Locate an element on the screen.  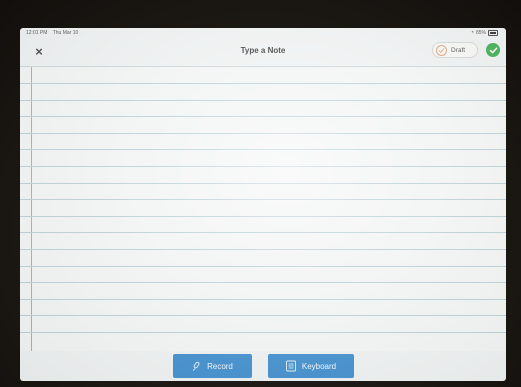
keyboard-button: Keyboard is located at coordinates (310, 366).